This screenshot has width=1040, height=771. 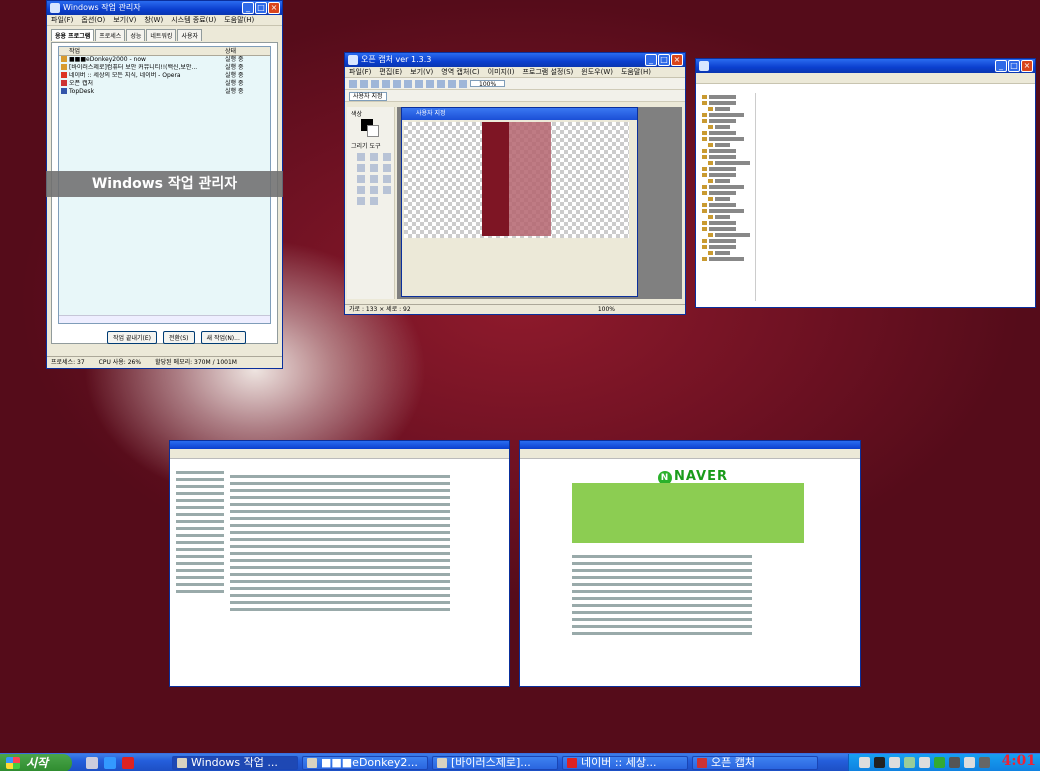 I want to click on clock: 4:01, so click(x=1019, y=761).